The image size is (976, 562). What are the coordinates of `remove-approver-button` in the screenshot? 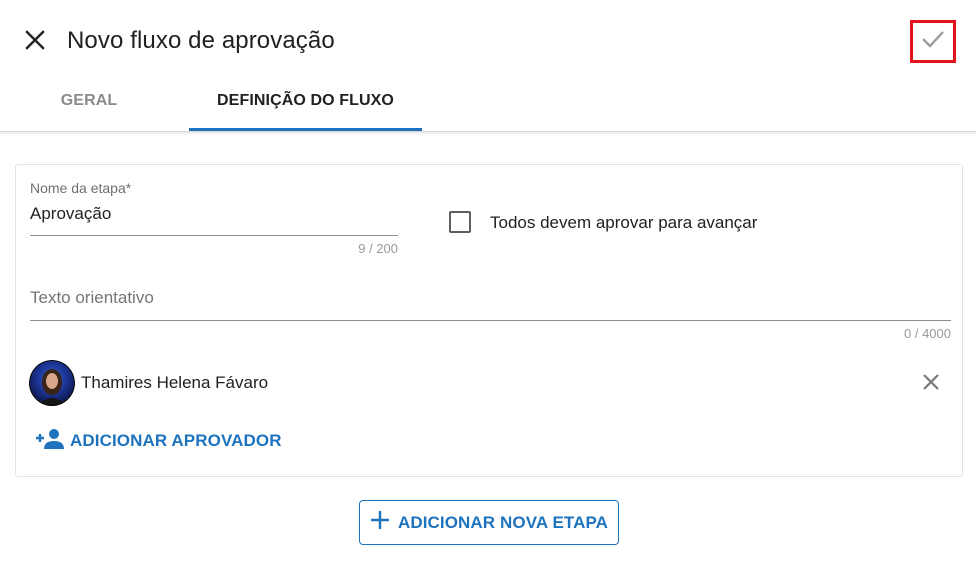 It's located at (931, 384).